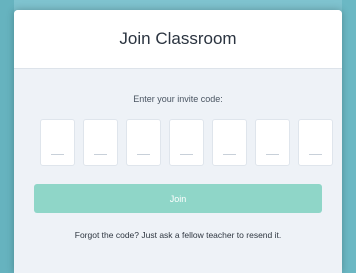  I want to click on invite-code-inputs, so click(186, 142).